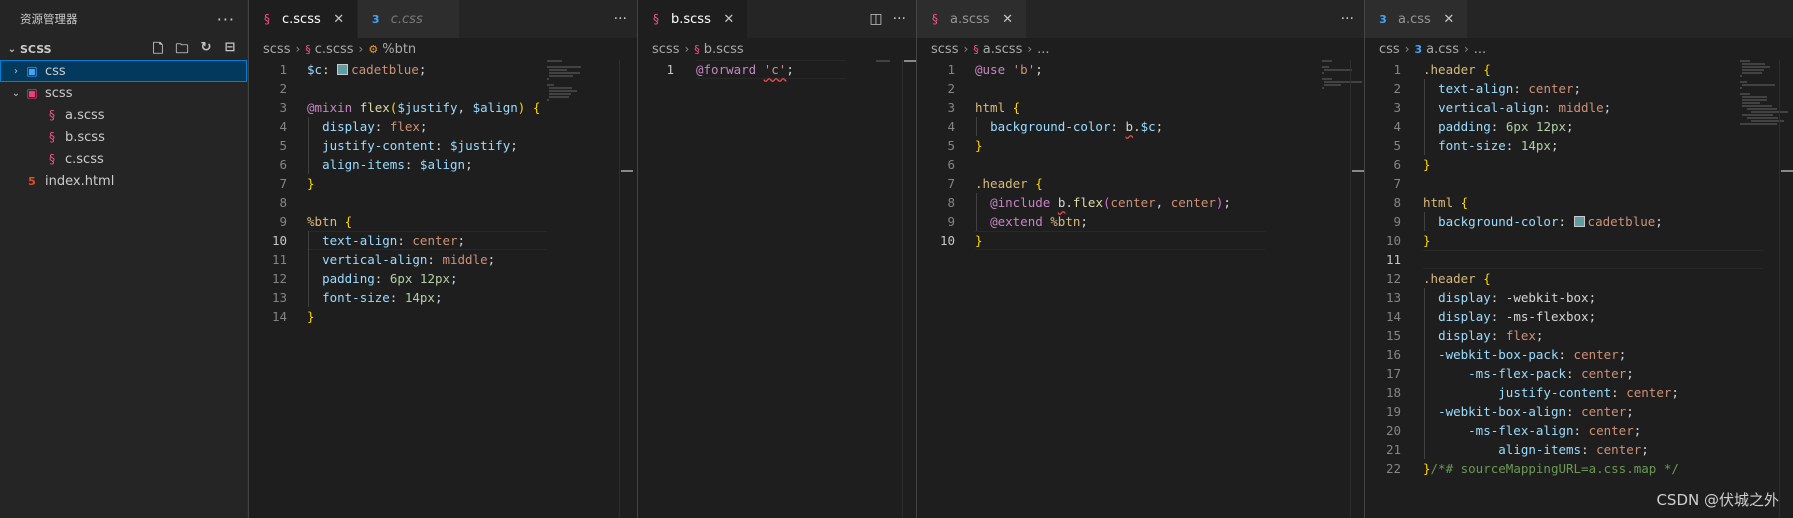  What do you see at coordinates (123, 71) in the screenshot?
I see `tree-item-css: › ▣ css` at bounding box center [123, 71].